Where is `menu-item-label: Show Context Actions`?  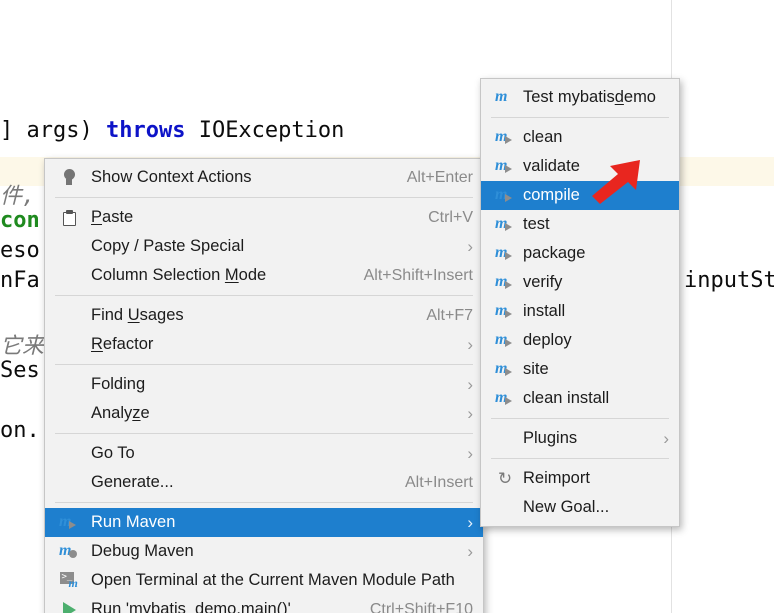
menu-item-label: Show Context Actions is located at coordinates (171, 177).